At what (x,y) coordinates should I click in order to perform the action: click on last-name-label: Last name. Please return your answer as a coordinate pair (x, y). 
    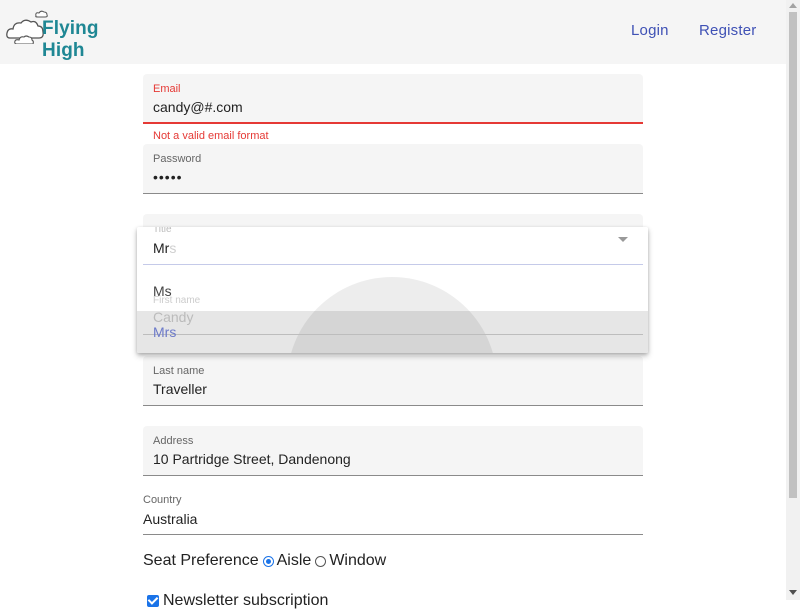
    Looking at the image, I should click on (179, 371).